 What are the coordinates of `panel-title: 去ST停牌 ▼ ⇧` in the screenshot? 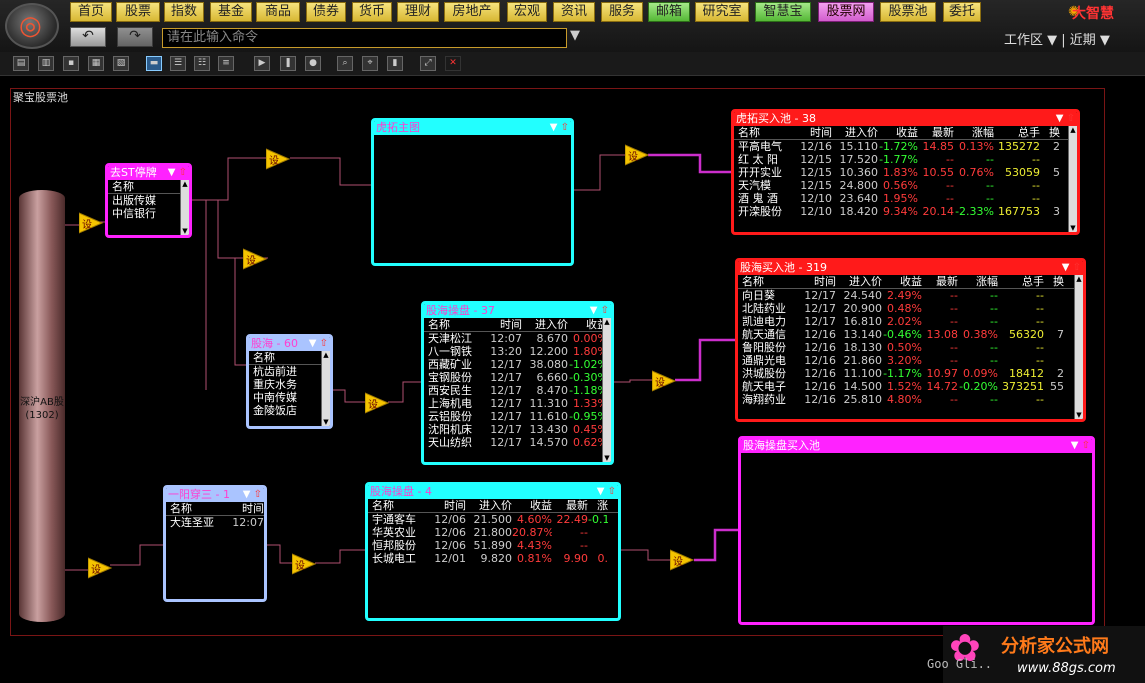 It's located at (148, 173).